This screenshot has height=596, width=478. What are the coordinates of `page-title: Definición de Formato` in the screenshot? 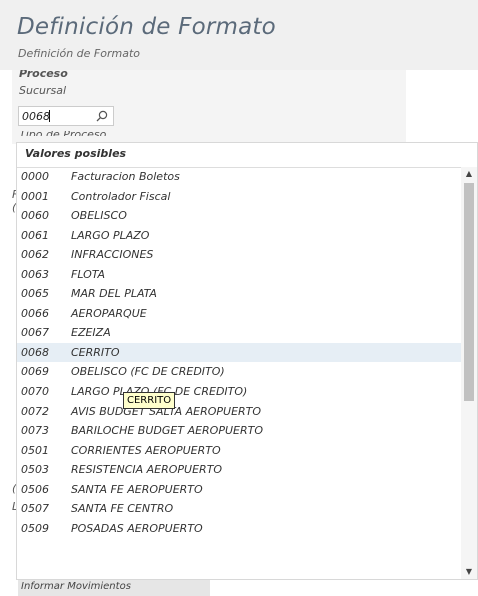 It's located at (146, 27).